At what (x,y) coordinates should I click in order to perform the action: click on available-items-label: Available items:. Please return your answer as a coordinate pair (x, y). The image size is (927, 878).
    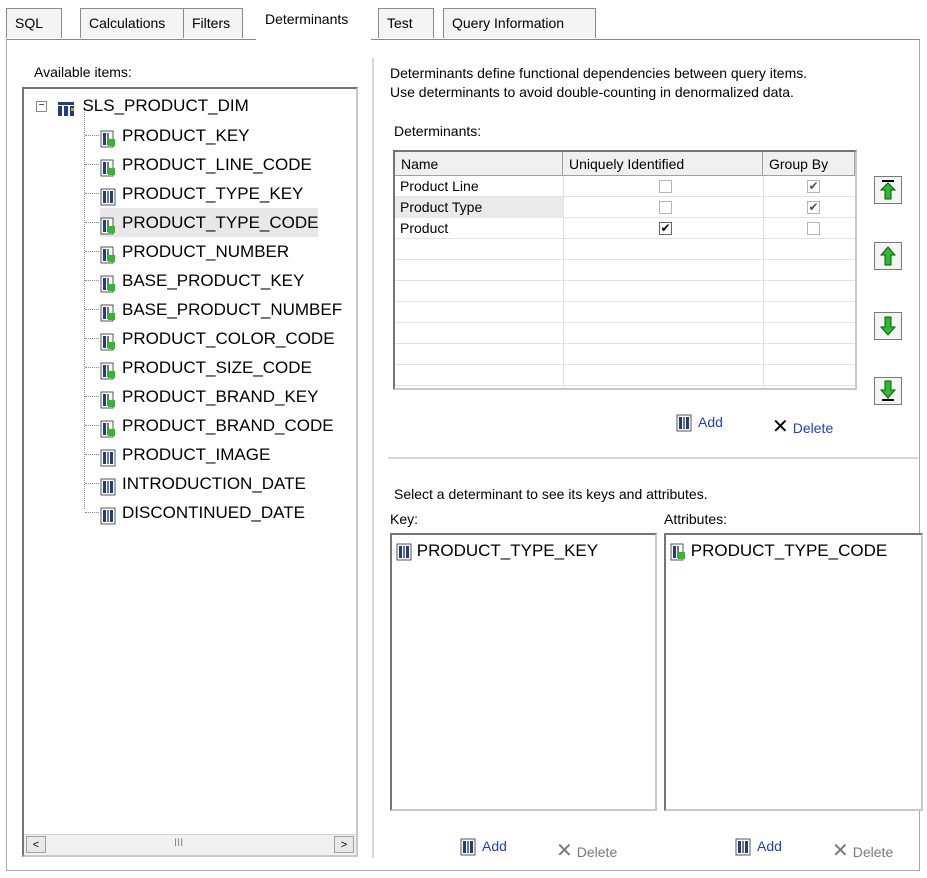
    Looking at the image, I should click on (83, 72).